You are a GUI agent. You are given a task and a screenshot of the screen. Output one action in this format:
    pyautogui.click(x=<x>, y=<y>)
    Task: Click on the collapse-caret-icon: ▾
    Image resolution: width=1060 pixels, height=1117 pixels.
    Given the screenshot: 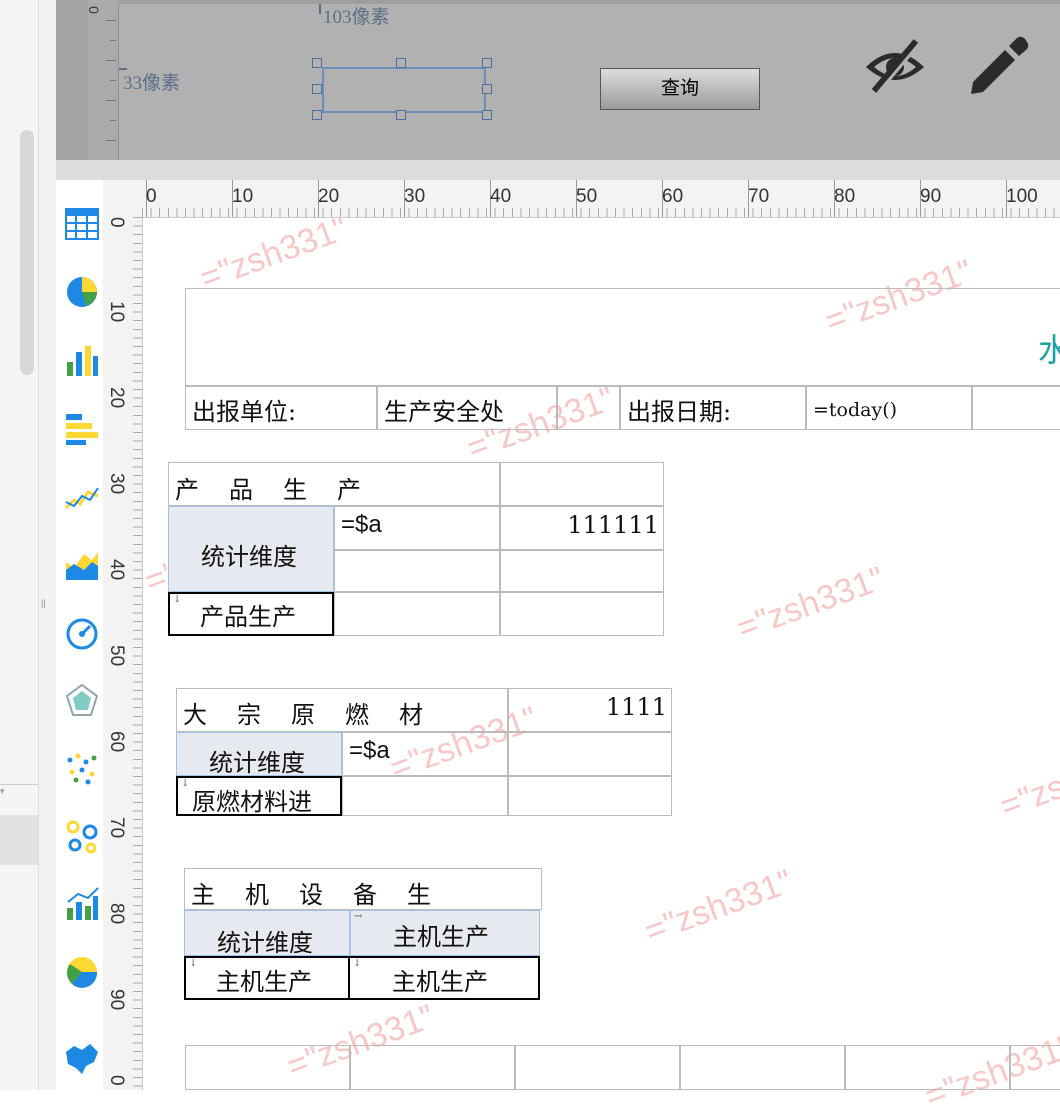 What is the action you would take?
    pyautogui.click(x=2, y=791)
    